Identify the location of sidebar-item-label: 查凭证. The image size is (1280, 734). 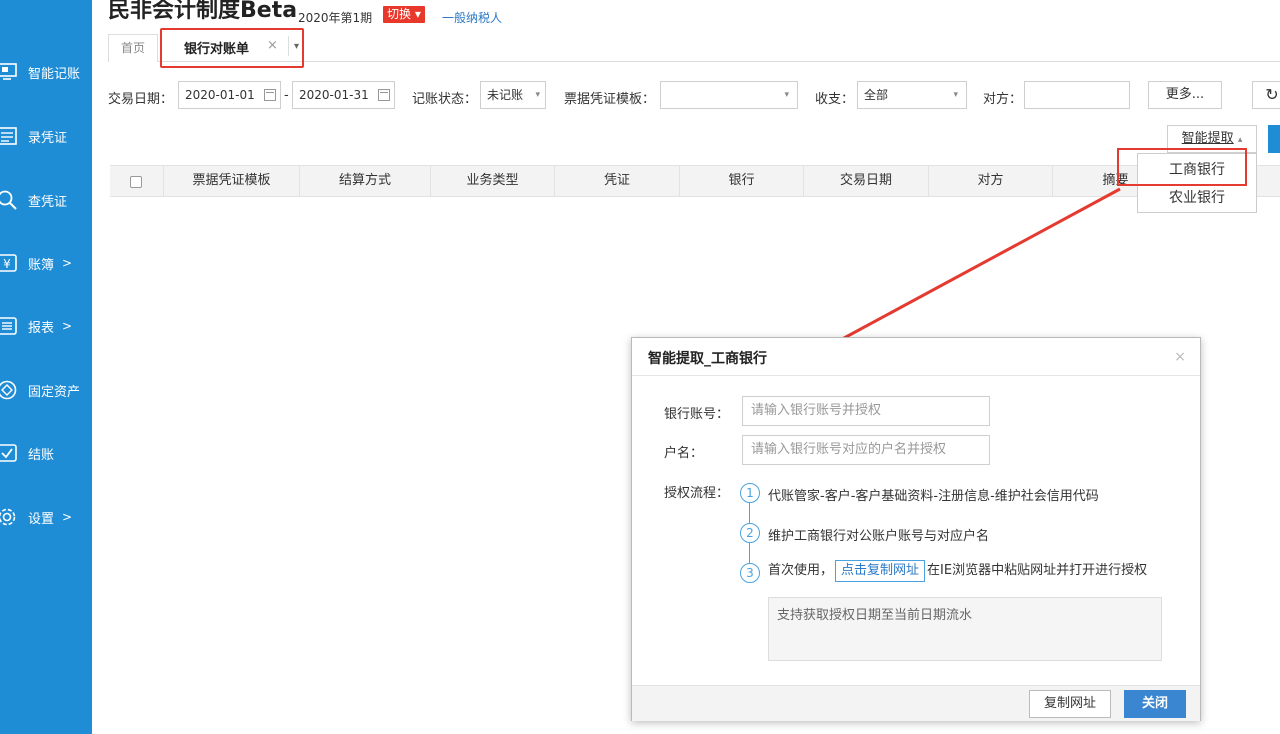
(48, 202).